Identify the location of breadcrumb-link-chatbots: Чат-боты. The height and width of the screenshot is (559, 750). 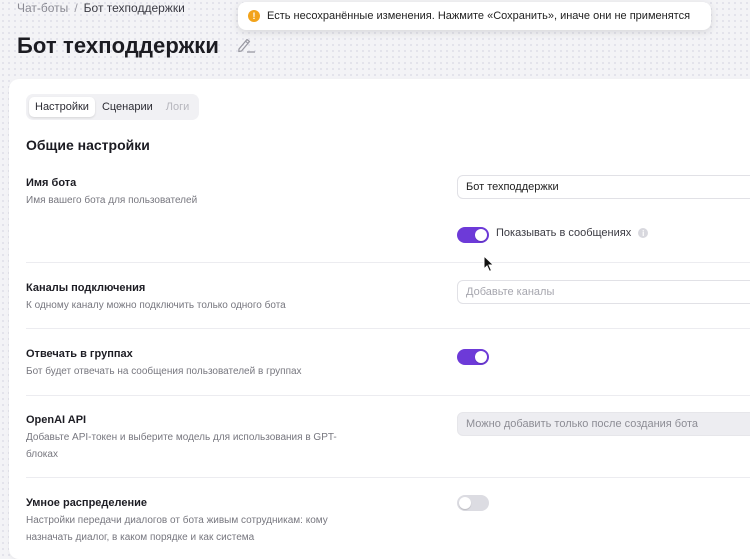
(42, 8).